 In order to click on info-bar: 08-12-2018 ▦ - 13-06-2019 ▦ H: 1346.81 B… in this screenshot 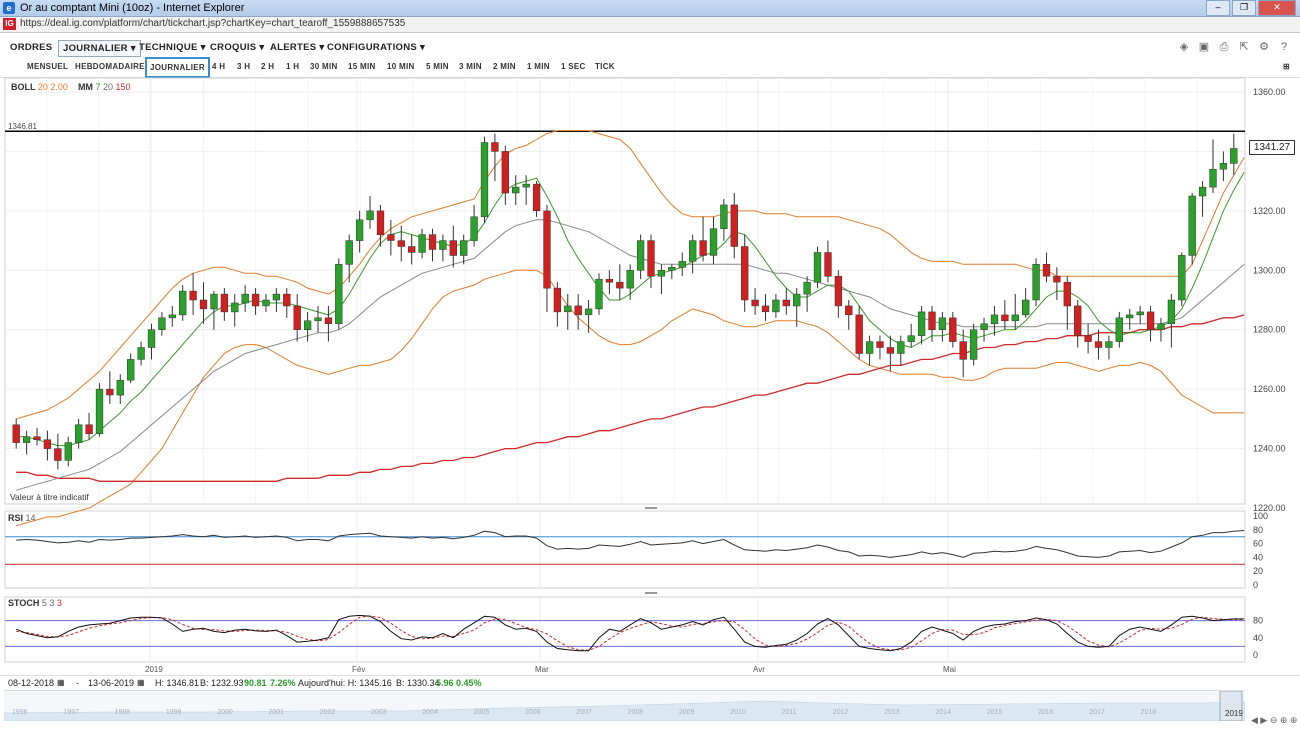, I will do `click(650, 682)`.